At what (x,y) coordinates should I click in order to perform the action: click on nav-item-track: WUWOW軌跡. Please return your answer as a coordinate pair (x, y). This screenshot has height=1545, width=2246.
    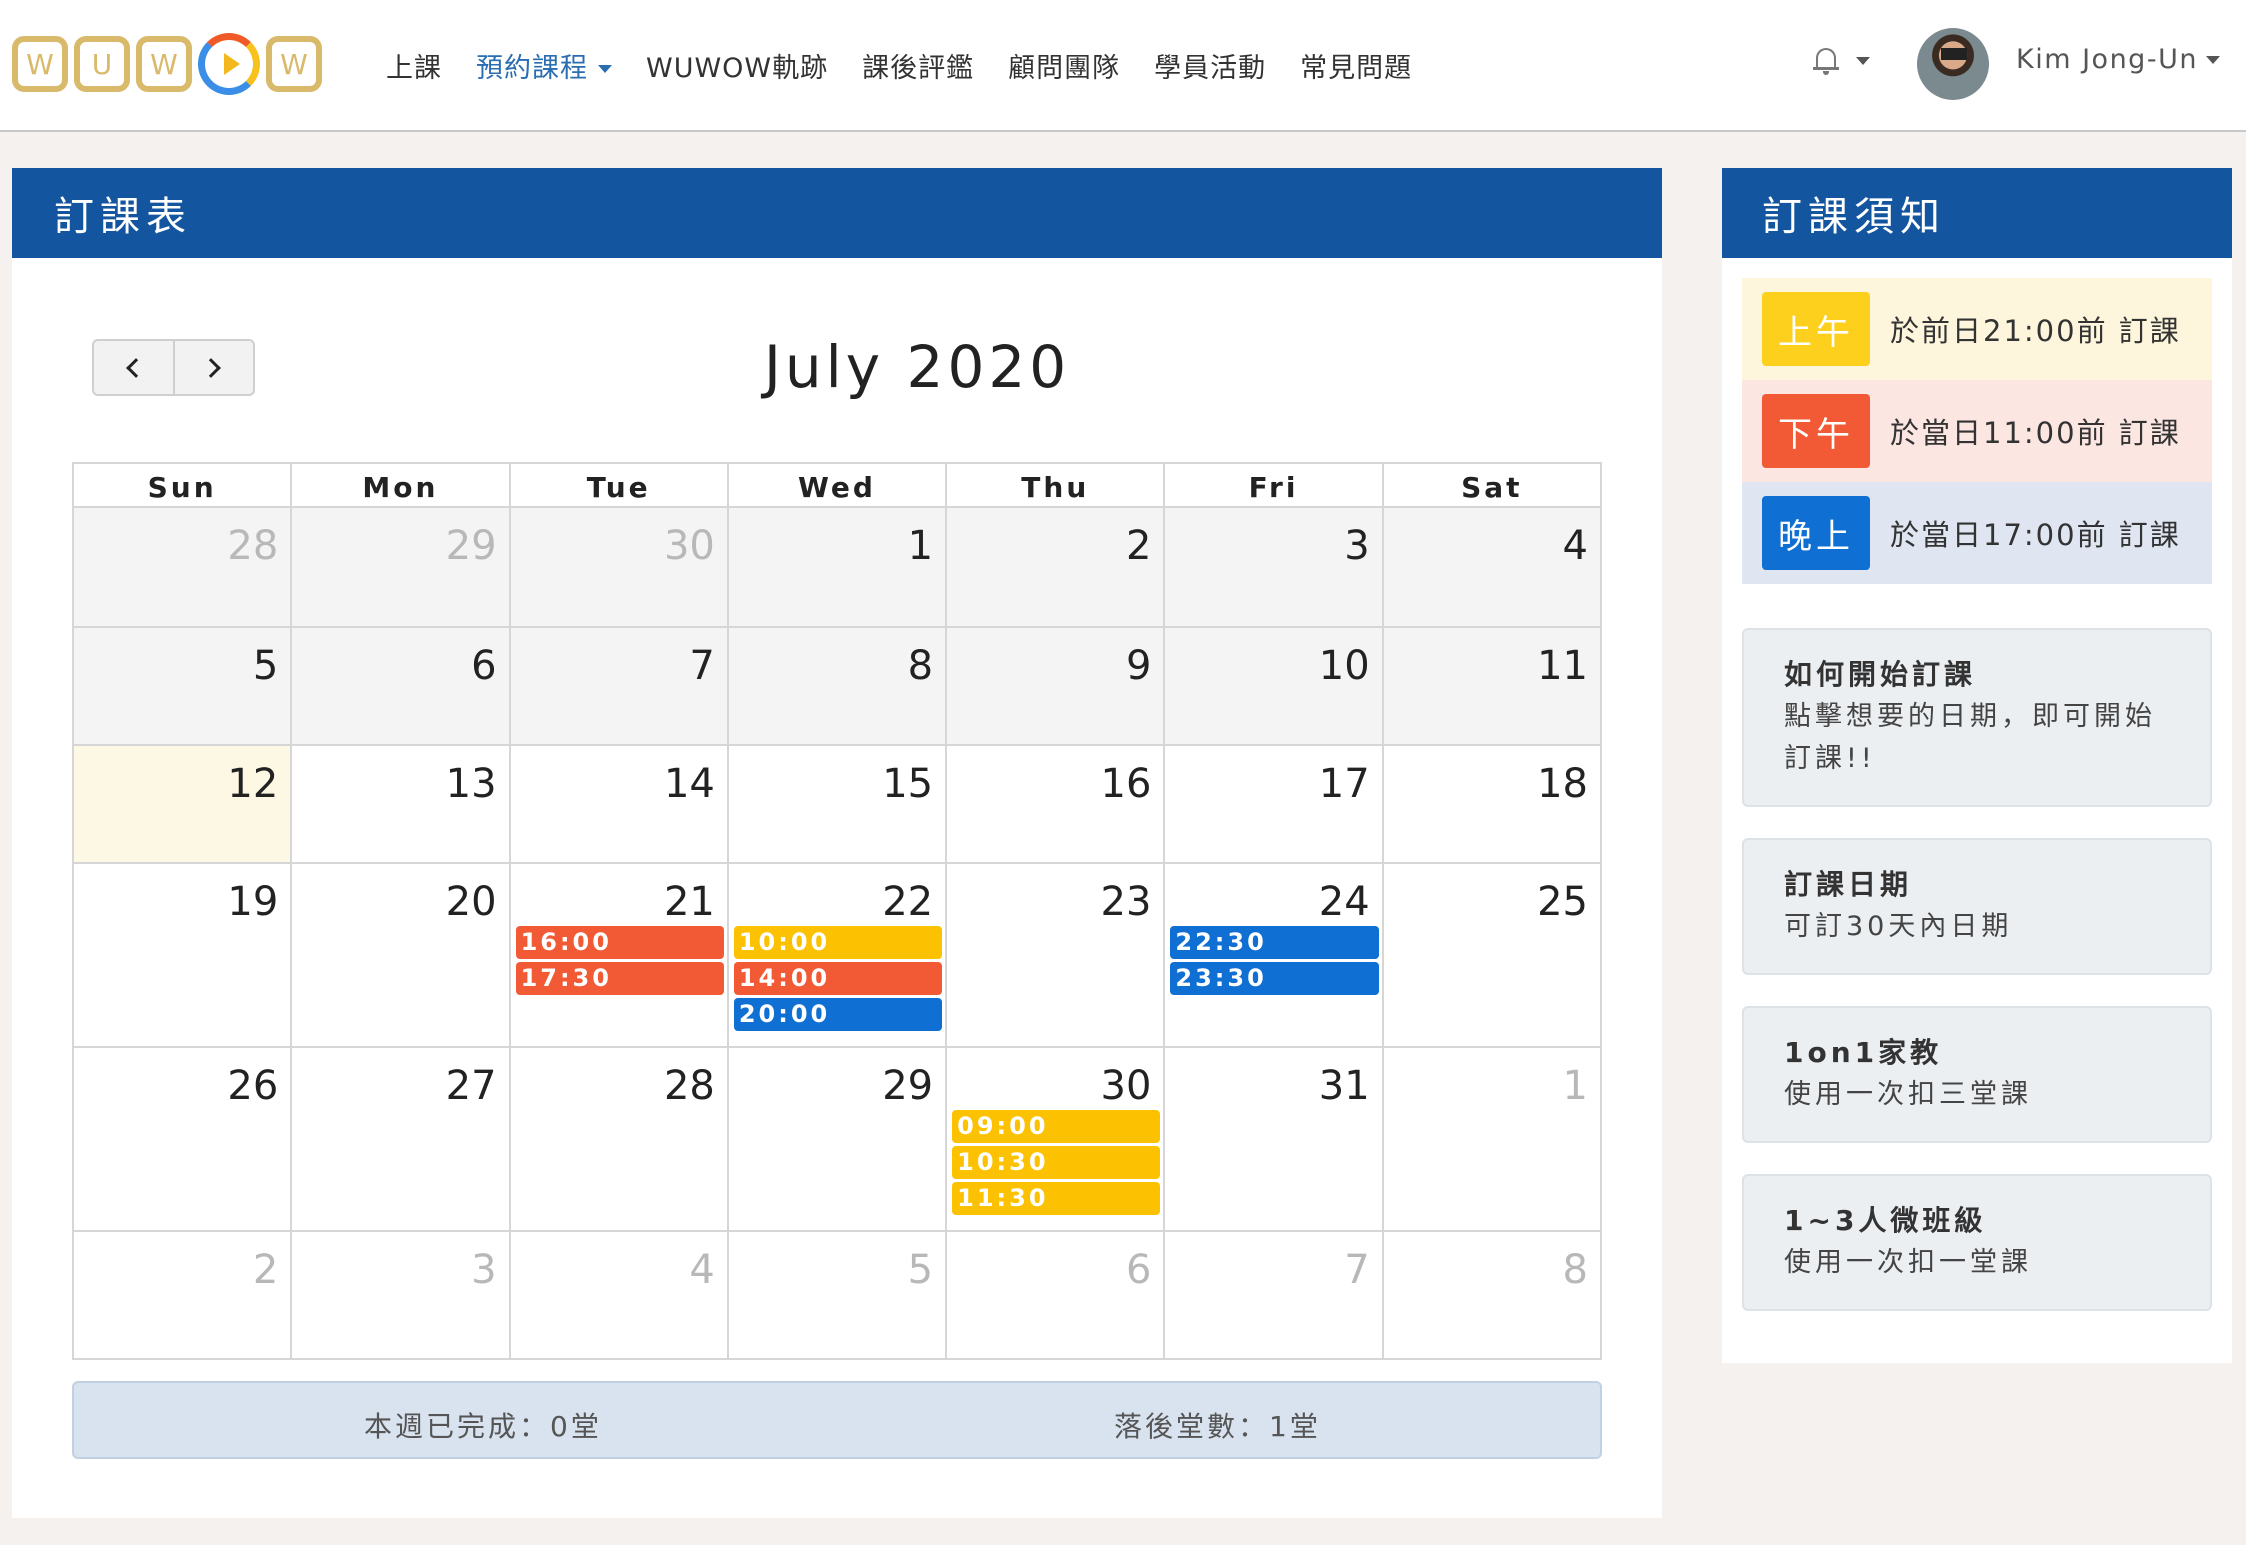
    Looking at the image, I should click on (737, 65).